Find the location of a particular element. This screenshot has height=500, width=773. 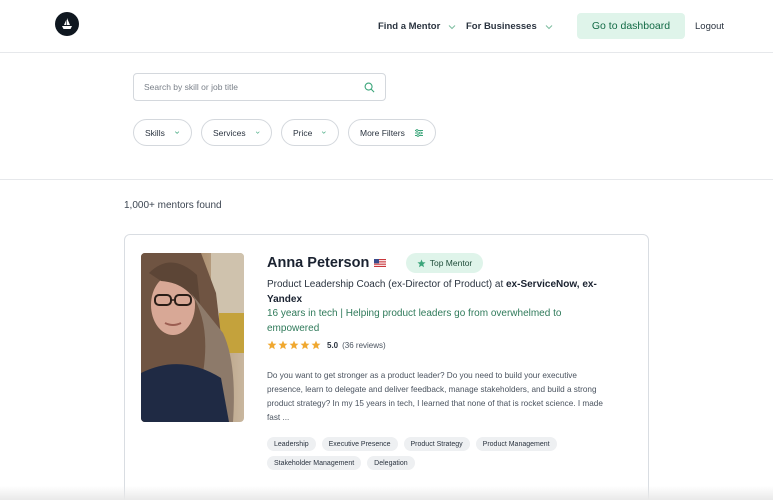

mentor-rating: 5.0 (36 reviews) is located at coordinates (326, 345).